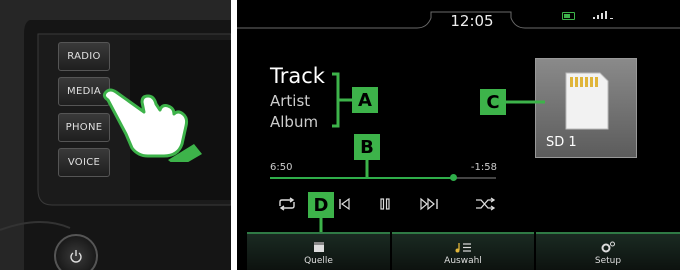 The height and width of the screenshot is (270, 680). Describe the element at coordinates (321, 205) in the screenshot. I see `callout-d: D` at that location.